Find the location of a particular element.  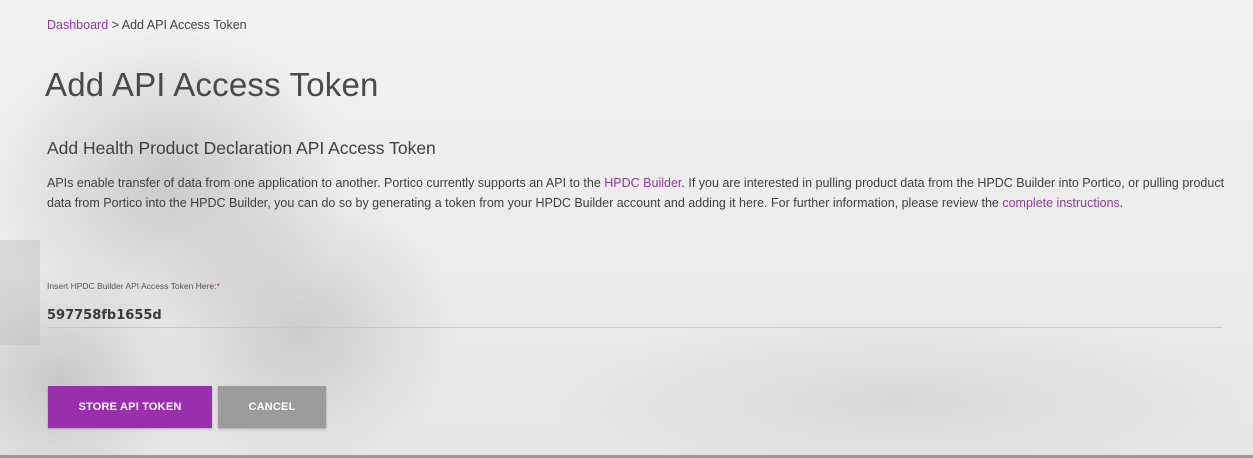

hpdc-builder-link: HPDC Builder is located at coordinates (642, 183).